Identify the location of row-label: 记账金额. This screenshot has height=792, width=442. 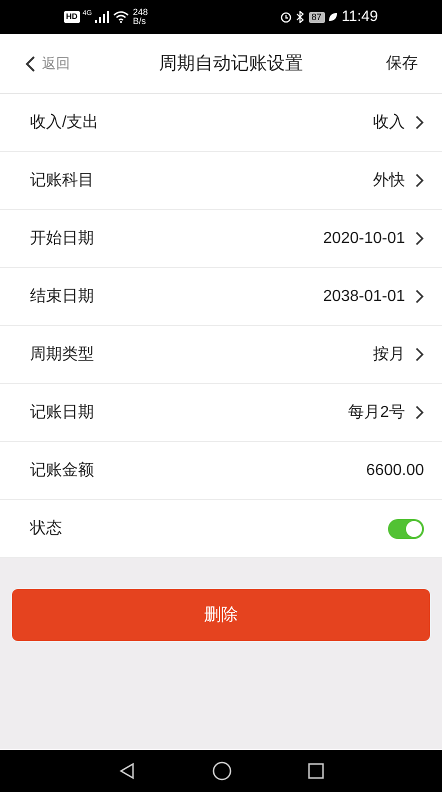
(62, 470).